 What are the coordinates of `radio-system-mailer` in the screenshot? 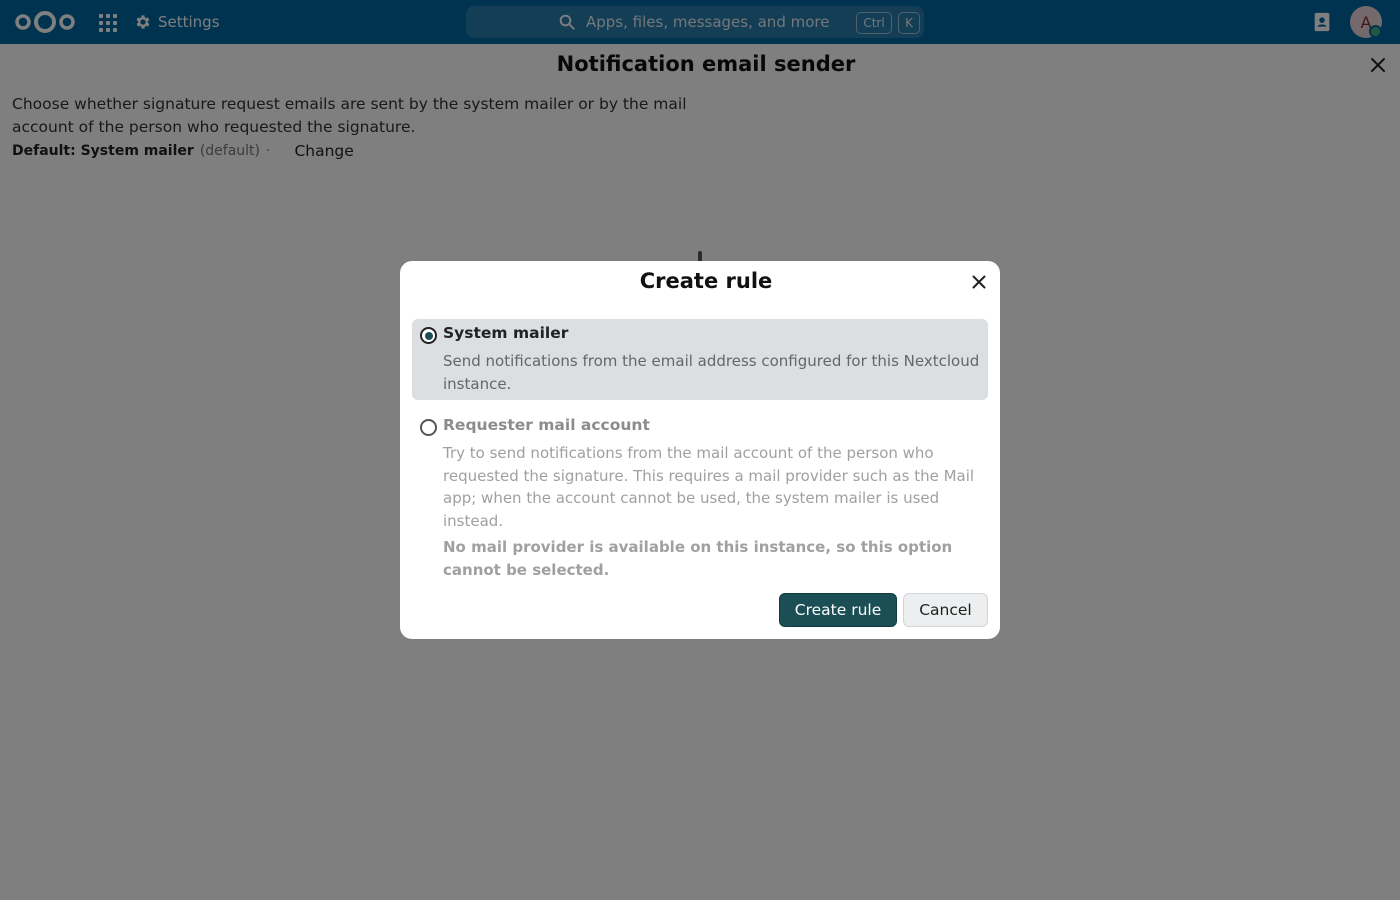 It's located at (428, 335).